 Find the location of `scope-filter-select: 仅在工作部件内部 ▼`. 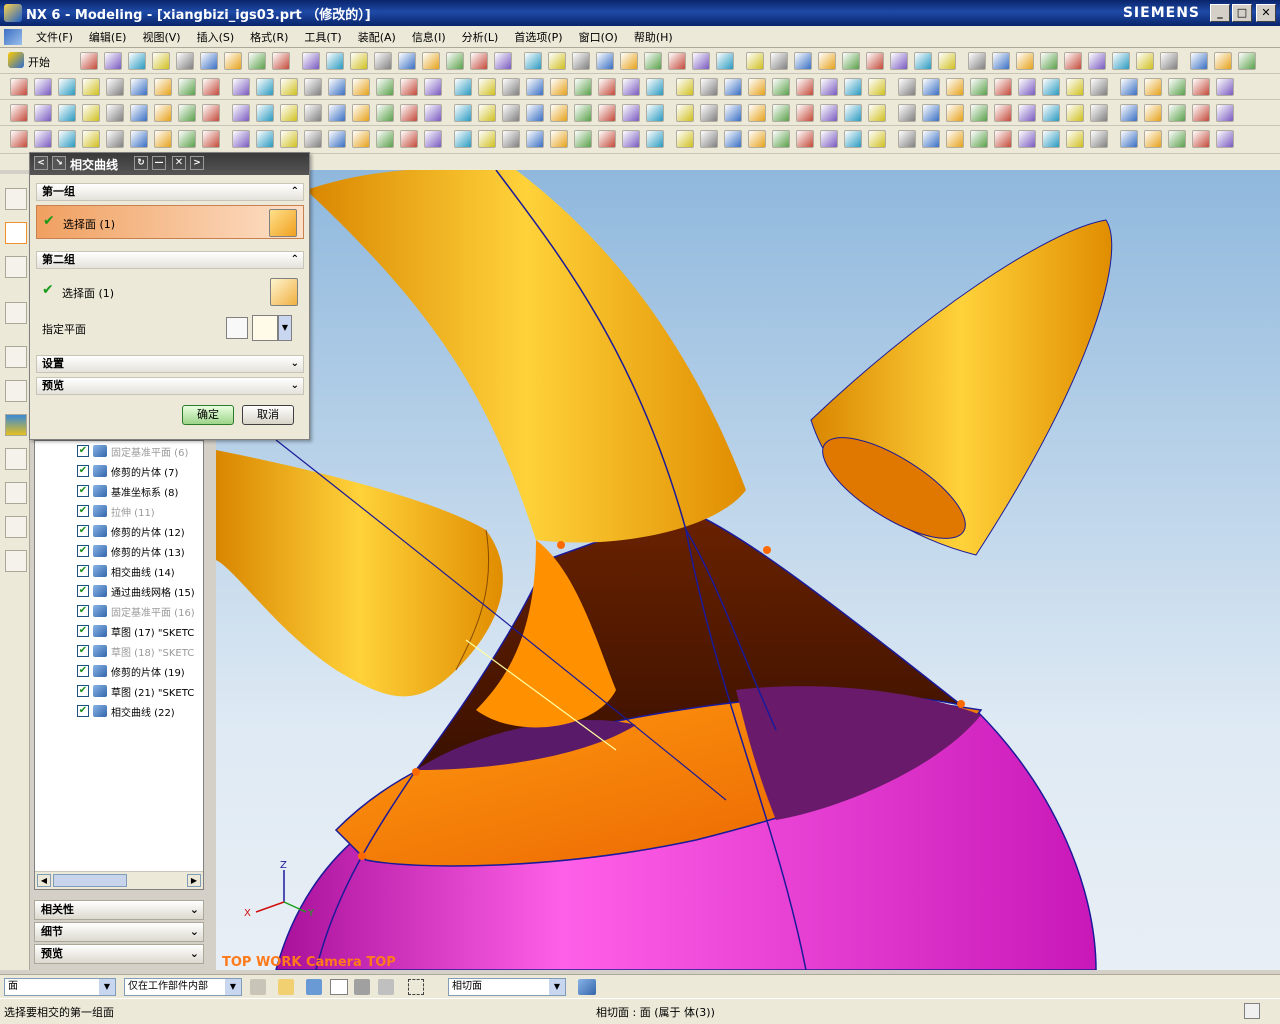

scope-filter-select: 仅在工作部件内部 ▼ is located at coordinates (183, 987).